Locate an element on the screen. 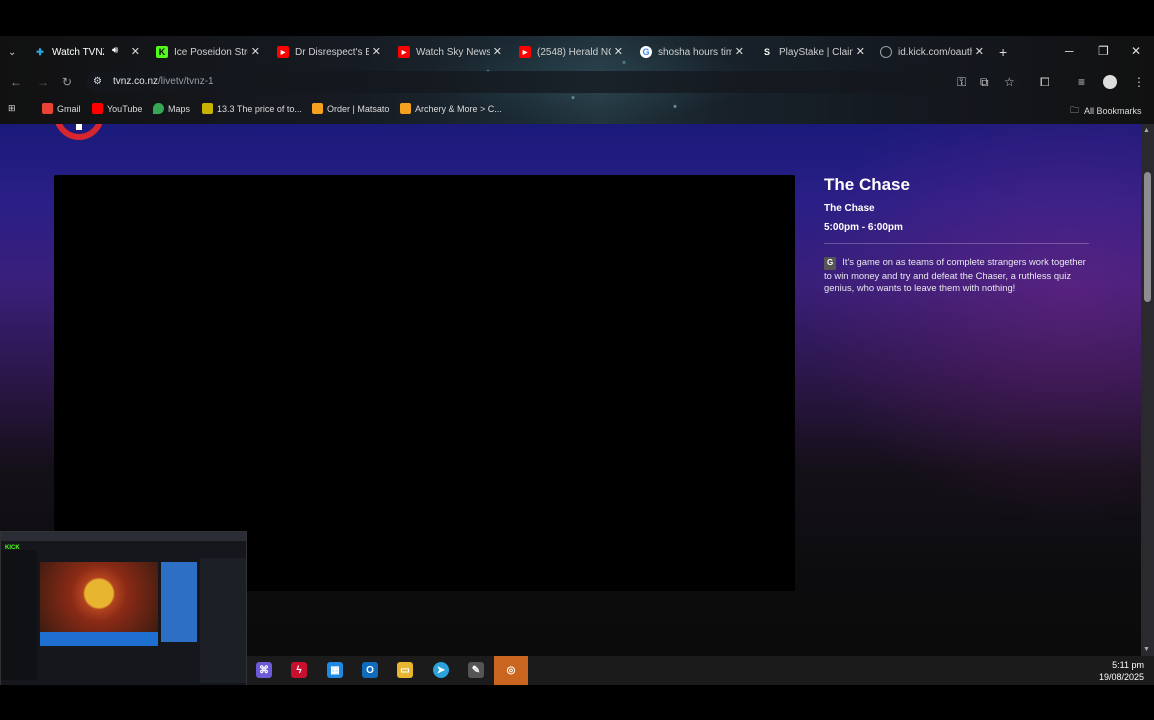 Image resolution: width=1154 pixels, height=720 pixels. tab-search-button: ⌄ is located at coordinates (12, 52).